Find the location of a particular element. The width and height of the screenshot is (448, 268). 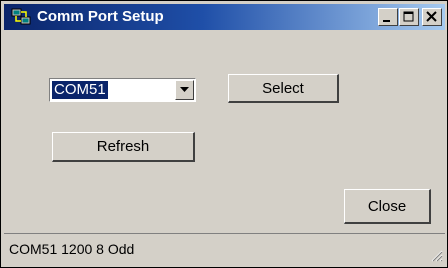

port-dropdown-arrow-button is located at coordinates (184, 90).